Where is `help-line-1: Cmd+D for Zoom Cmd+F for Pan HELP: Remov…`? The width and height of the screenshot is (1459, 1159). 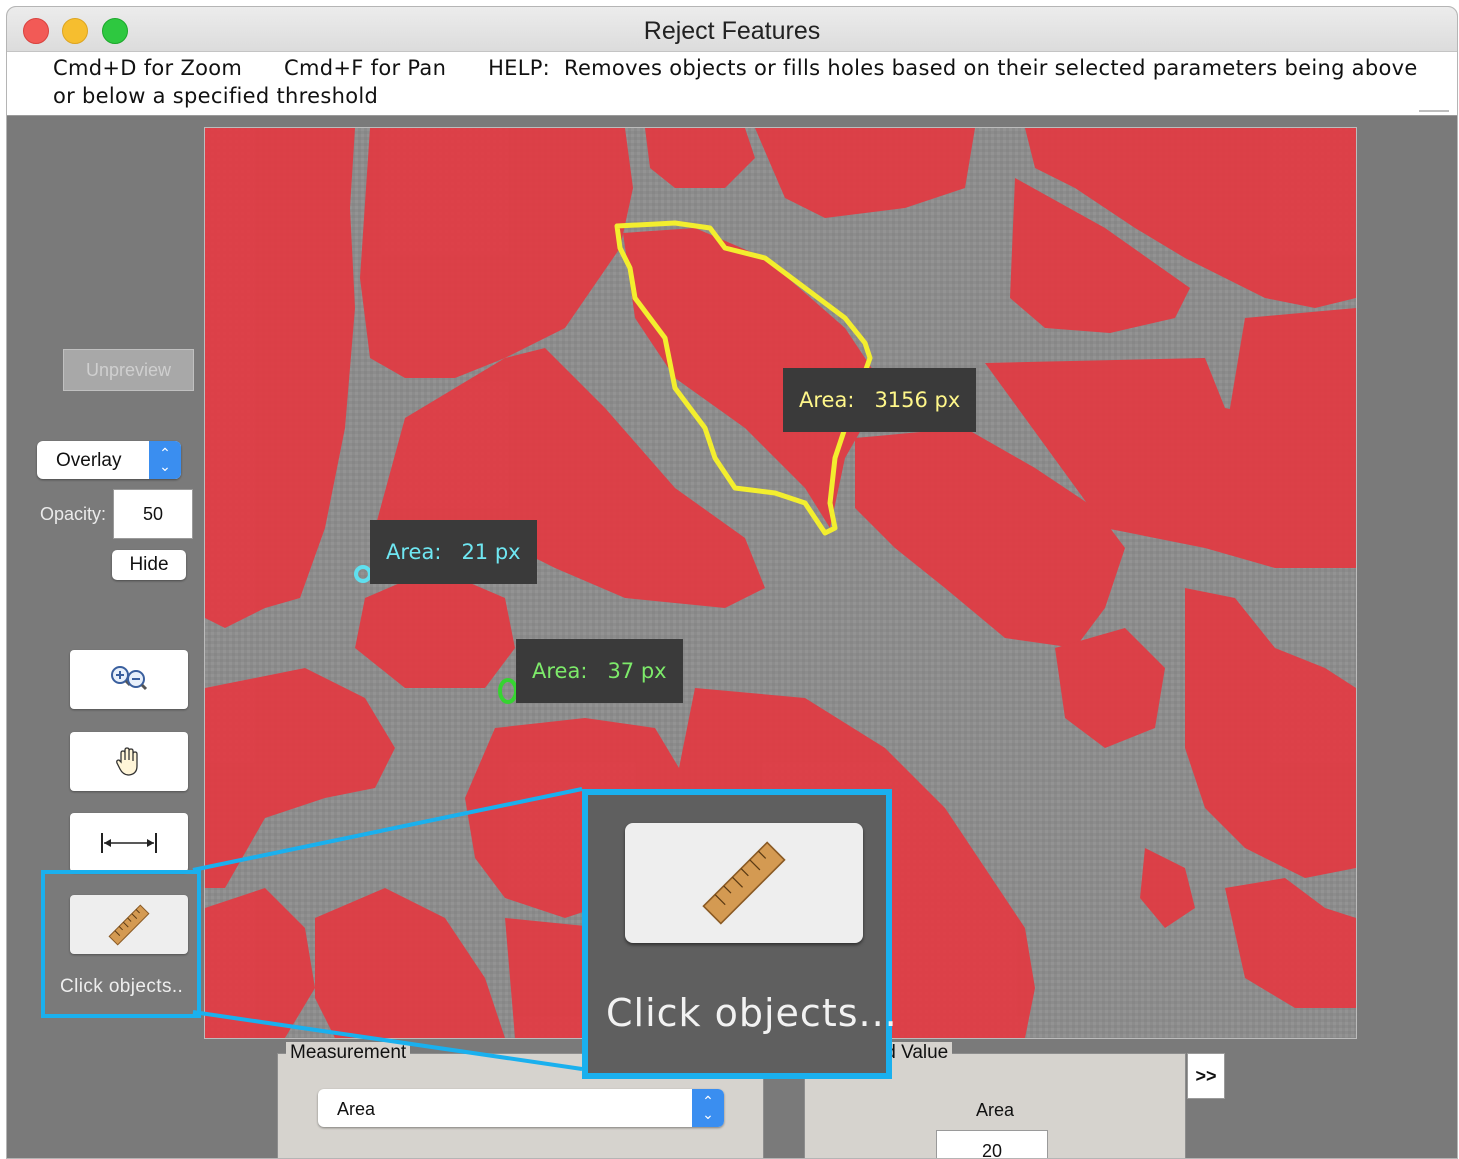
help-line-1: Cmd+D for Zoom Cmd+F for Pan HELP: Remov… is located at coordinates (735, 68).